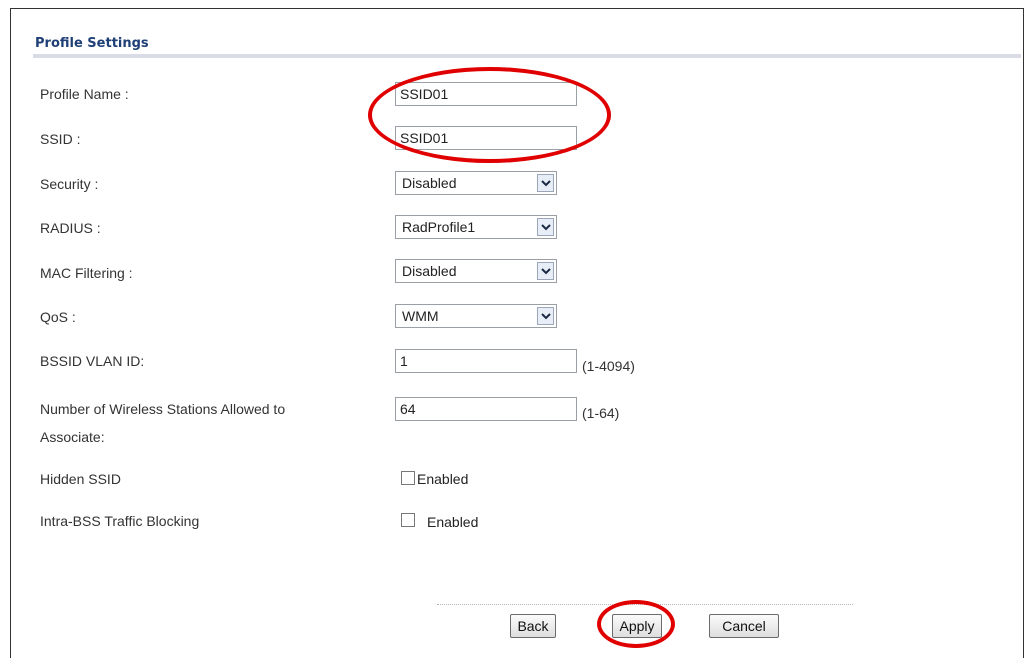 The height and width of the screenshot is (658, 1026). Describe the element at coordinates (608, 366) in the screenshot. I see `bssid-vlan-range: (1-4094)` at that location.